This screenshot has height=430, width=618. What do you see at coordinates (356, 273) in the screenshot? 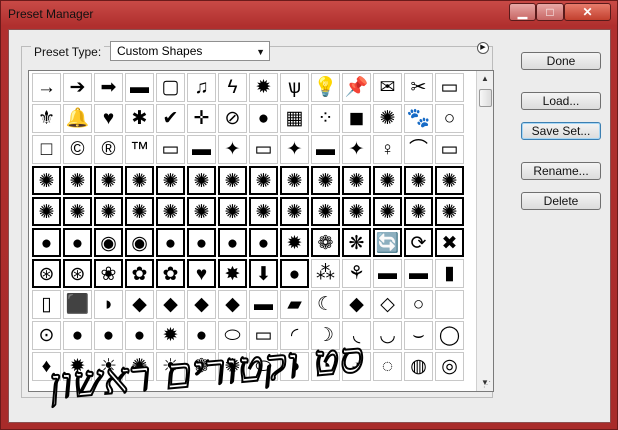
I see `shape-preset-cell: ⚘` at bounding box center [356, 273].